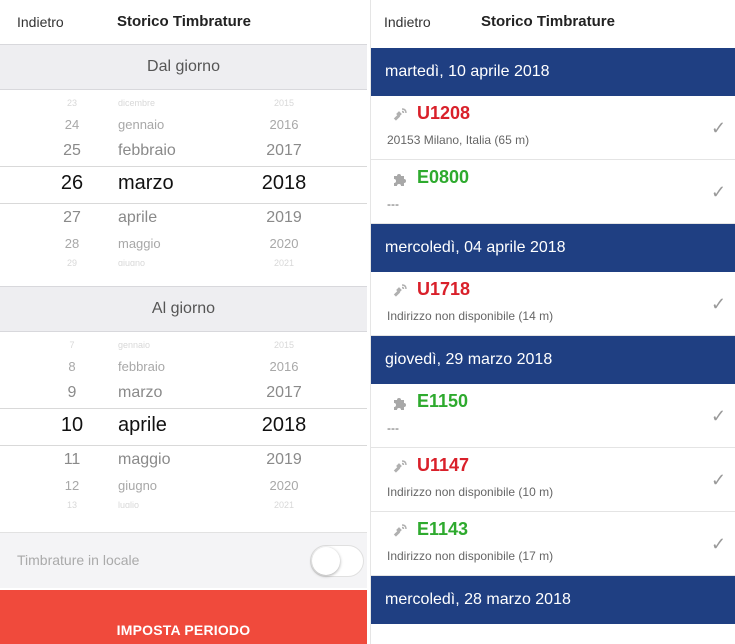  What do you see at coordinates (553, 544) in the screenshot?
I see `punch-entry: E1143 Indirizzo non disponibile (17 m) ✓` at bounding box center [553, 544].